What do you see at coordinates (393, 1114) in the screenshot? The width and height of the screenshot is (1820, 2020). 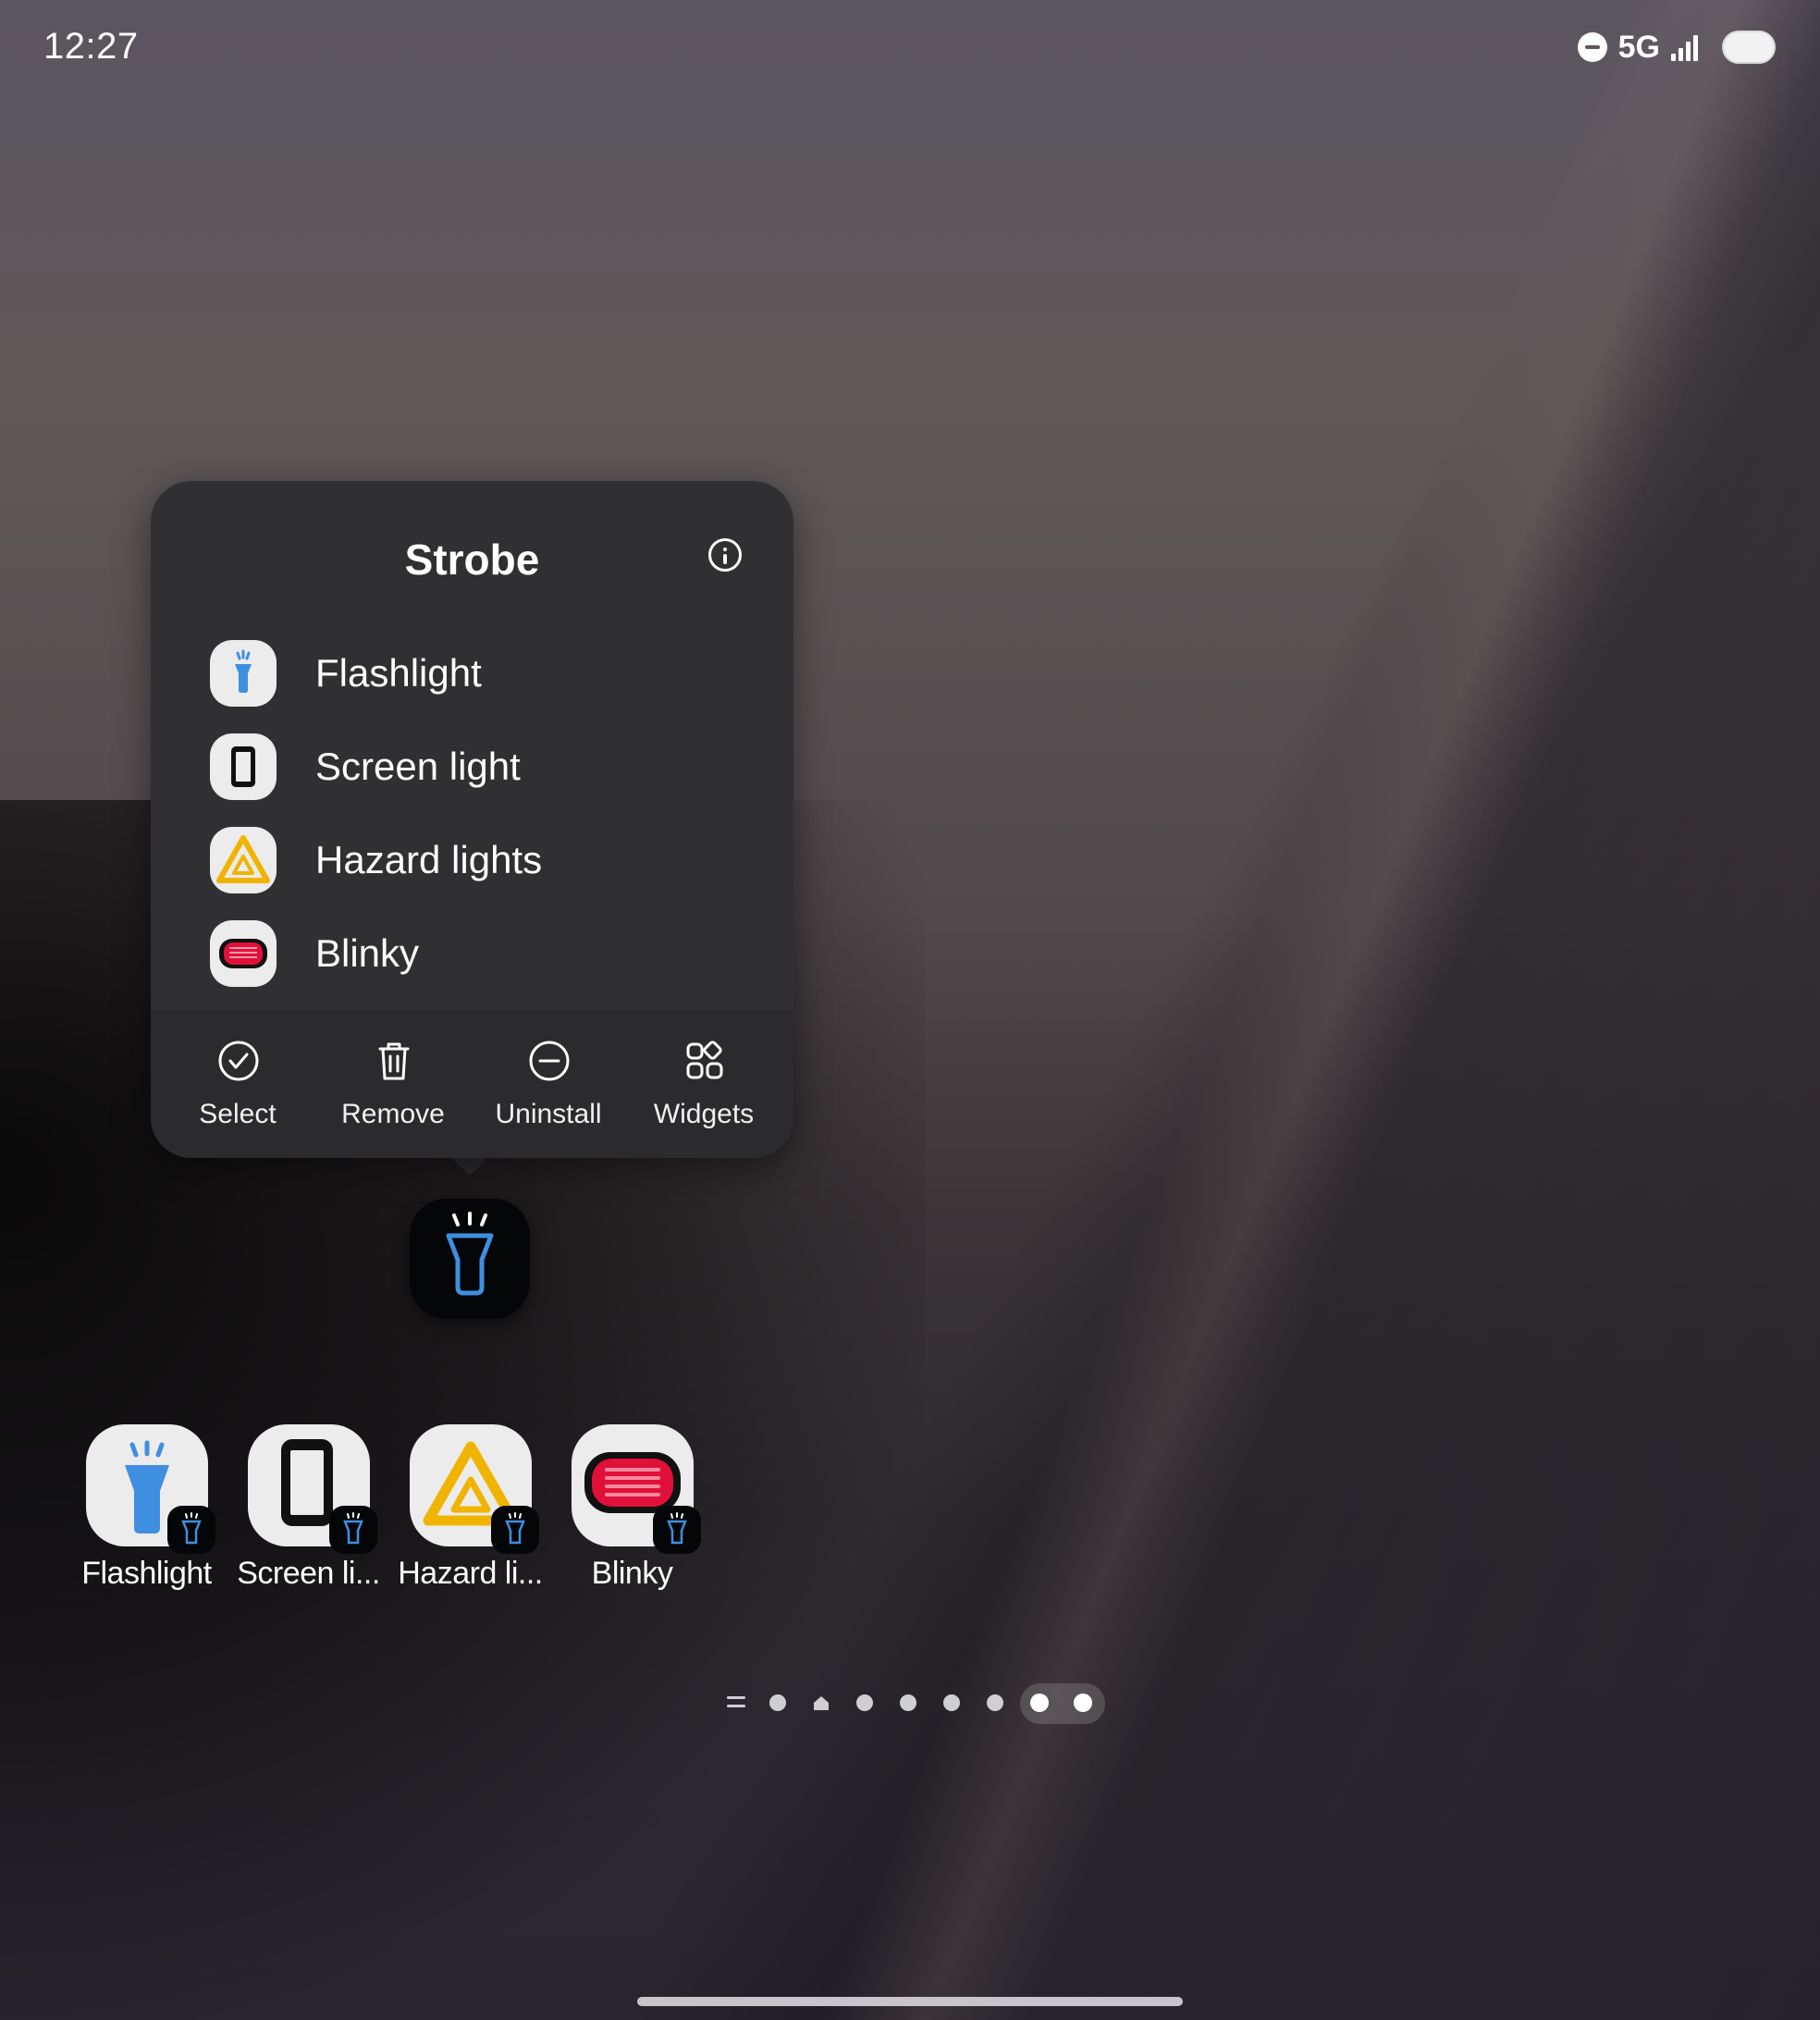 I see `remove-label: Remove` at bounding box center [393, 1114].